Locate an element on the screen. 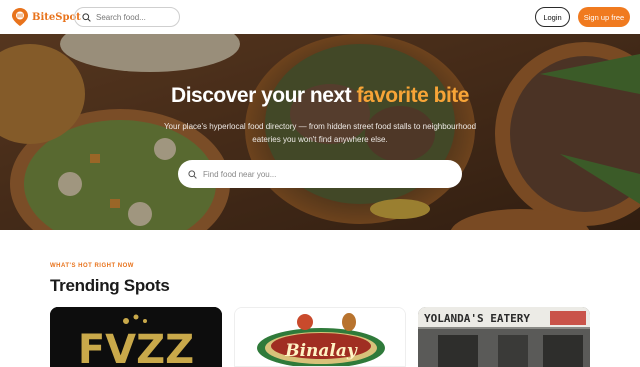  spot-logo-text: FVZZ is located at coordinates (136, 347).